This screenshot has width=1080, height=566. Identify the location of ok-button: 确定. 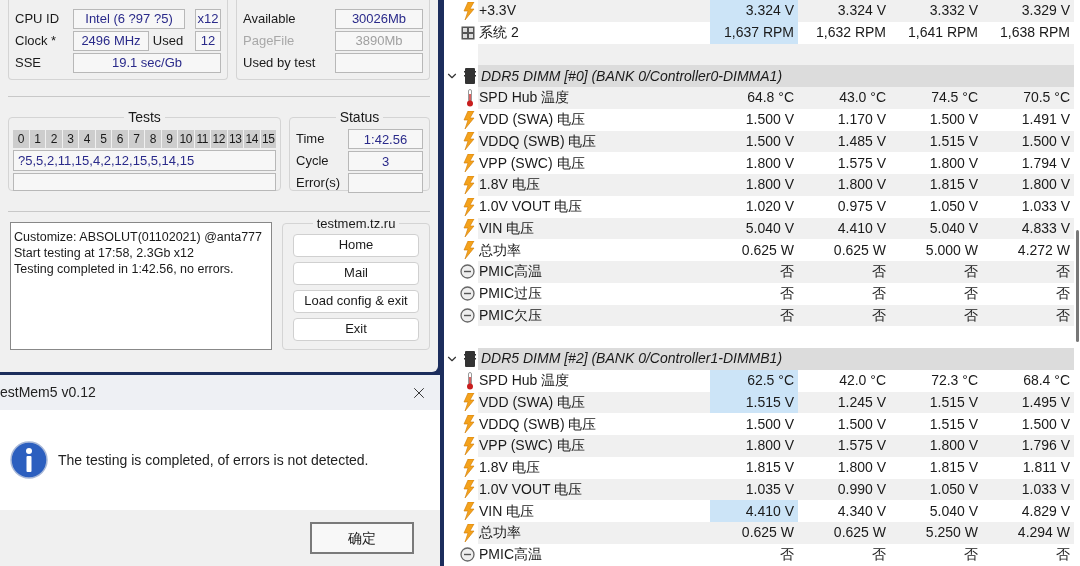
(362, 538).